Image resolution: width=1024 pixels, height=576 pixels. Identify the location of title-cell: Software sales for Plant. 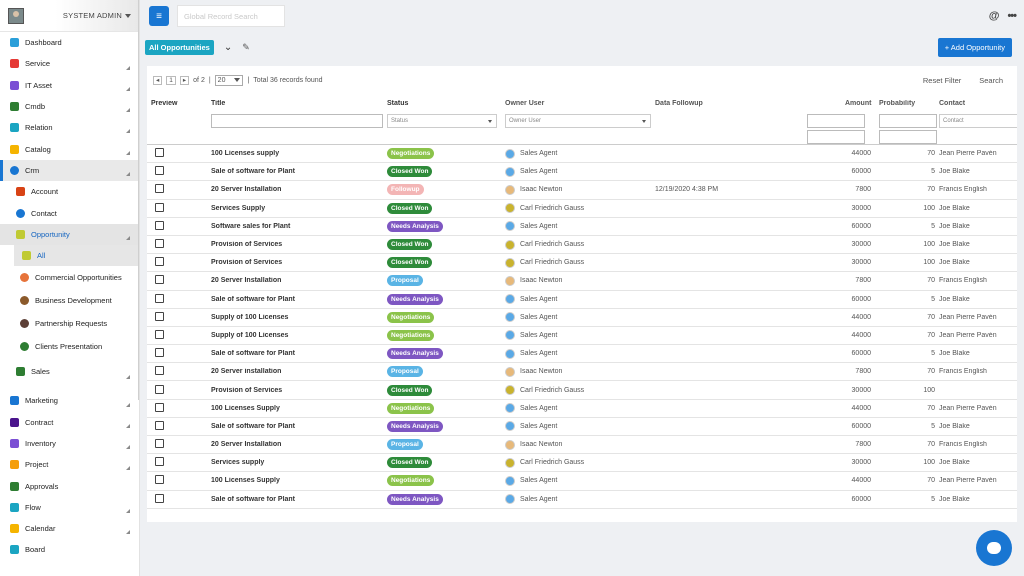
(299, 226).